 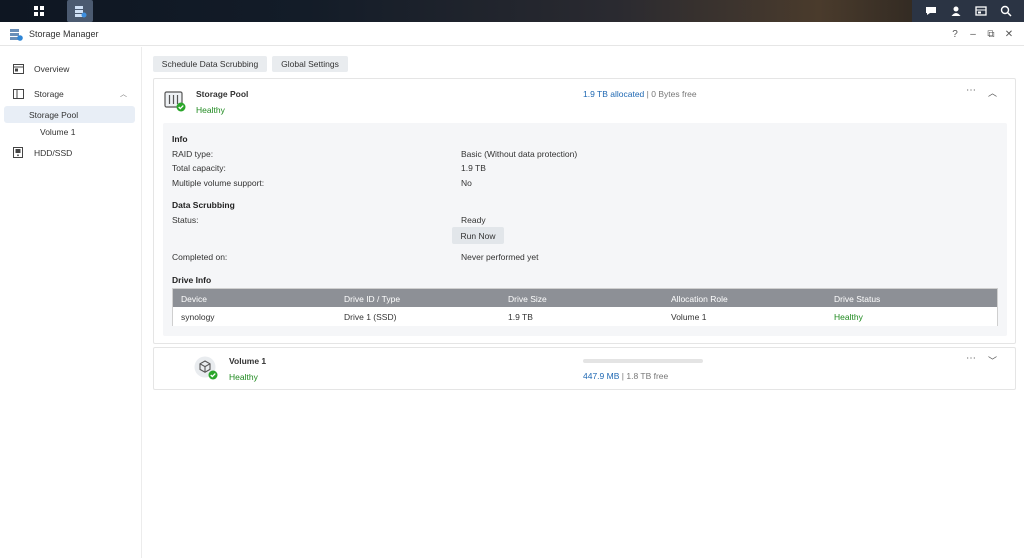 I want to click on grid-icon, so click(x=39, y=11).